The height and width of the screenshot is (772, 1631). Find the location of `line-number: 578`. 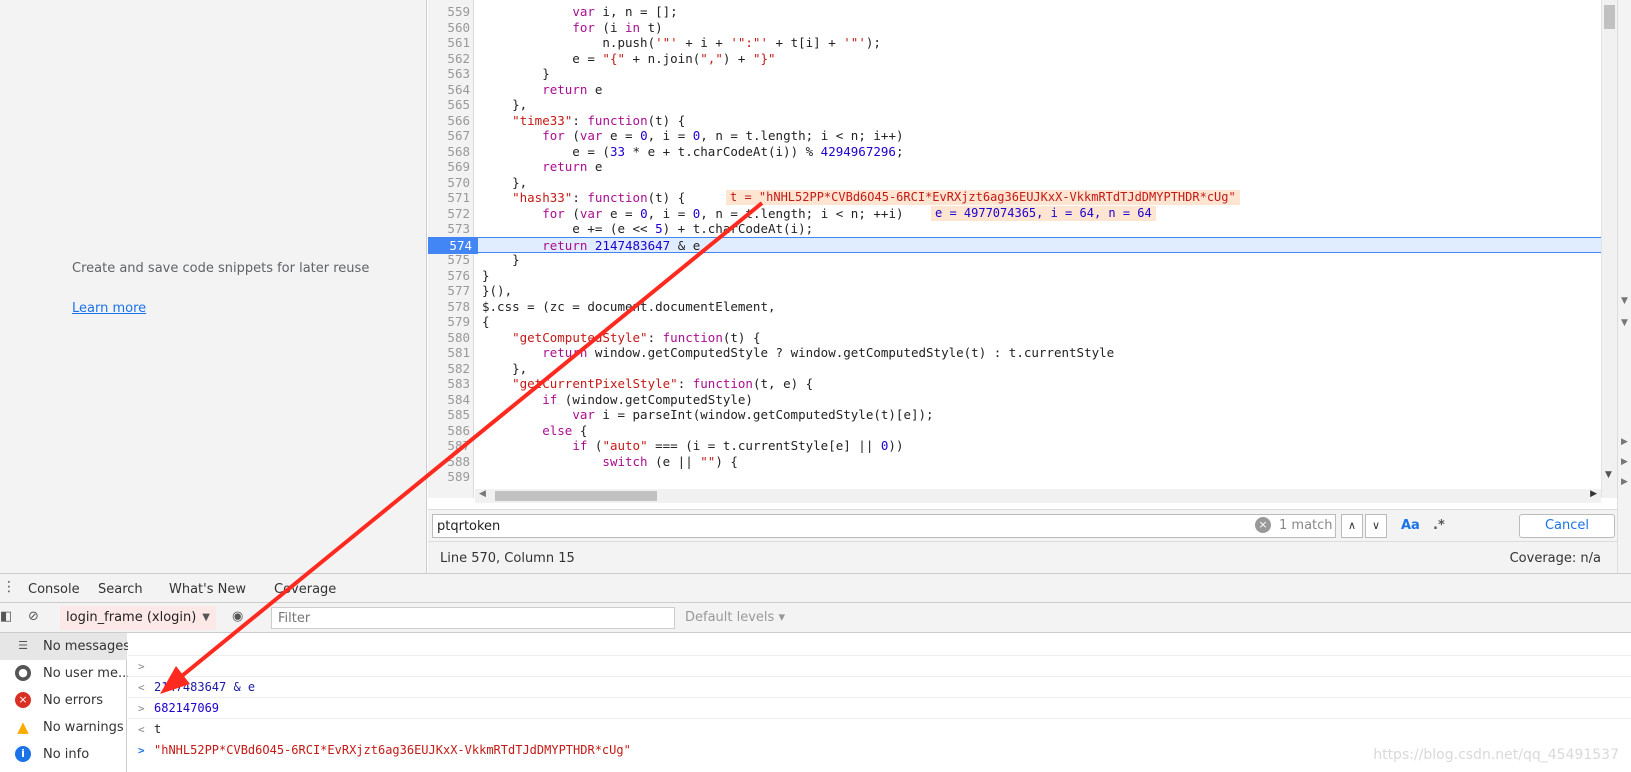

line-number: 578 is located at coordinates (449, 307).